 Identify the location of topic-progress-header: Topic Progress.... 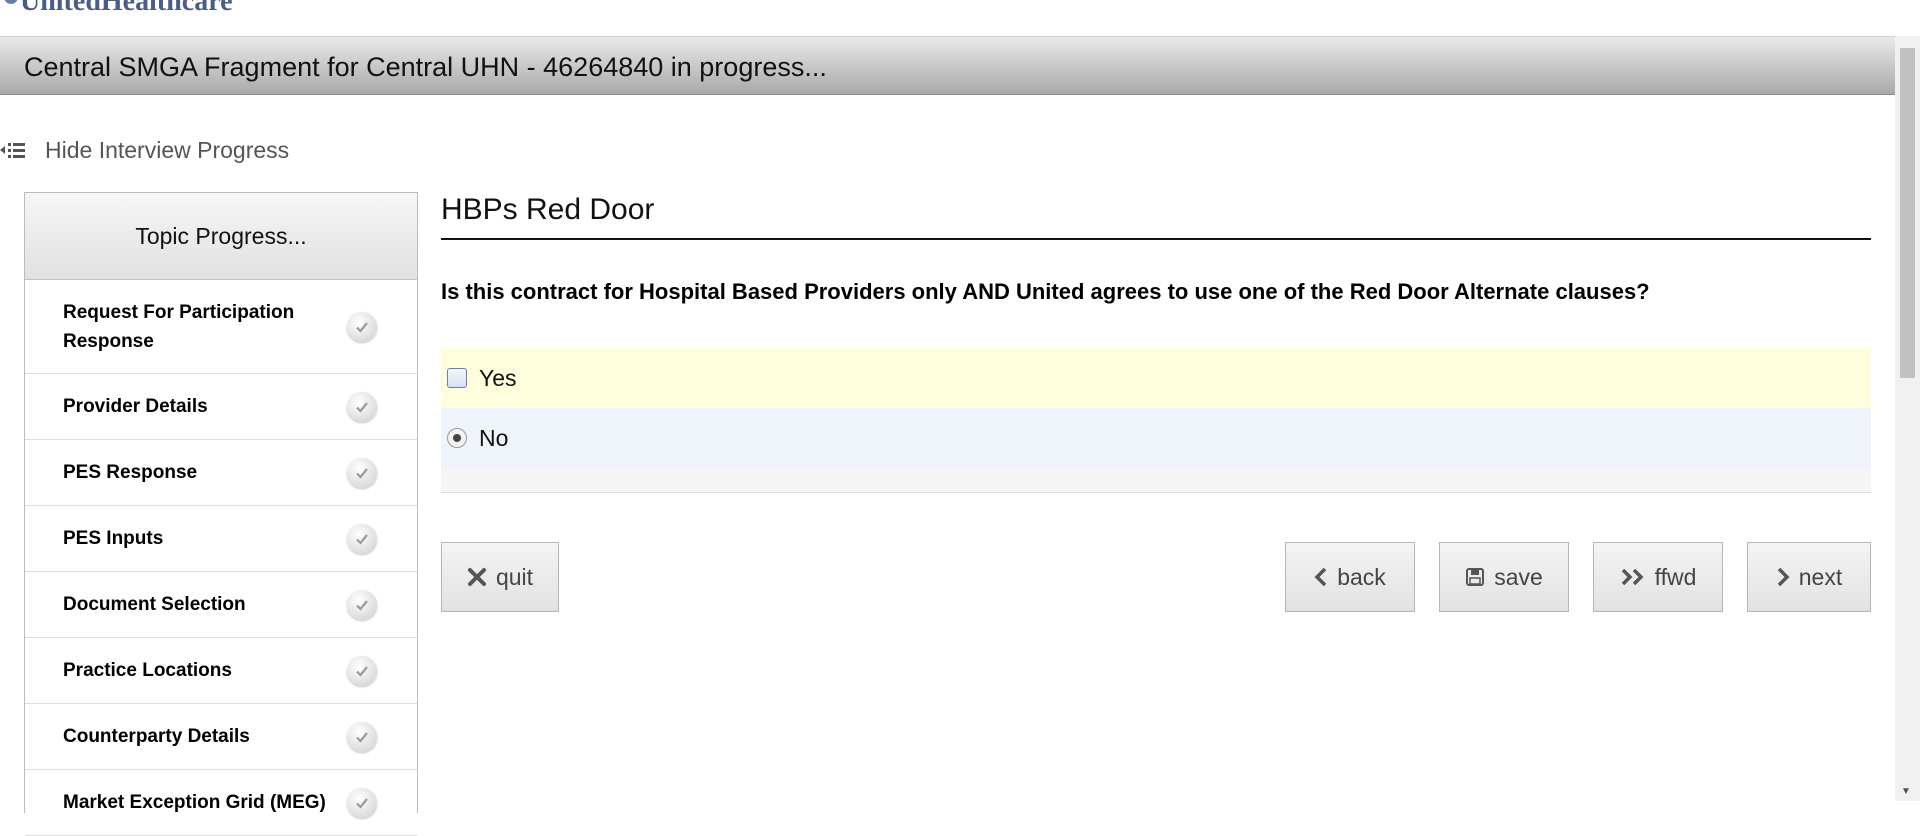
(221, 236).